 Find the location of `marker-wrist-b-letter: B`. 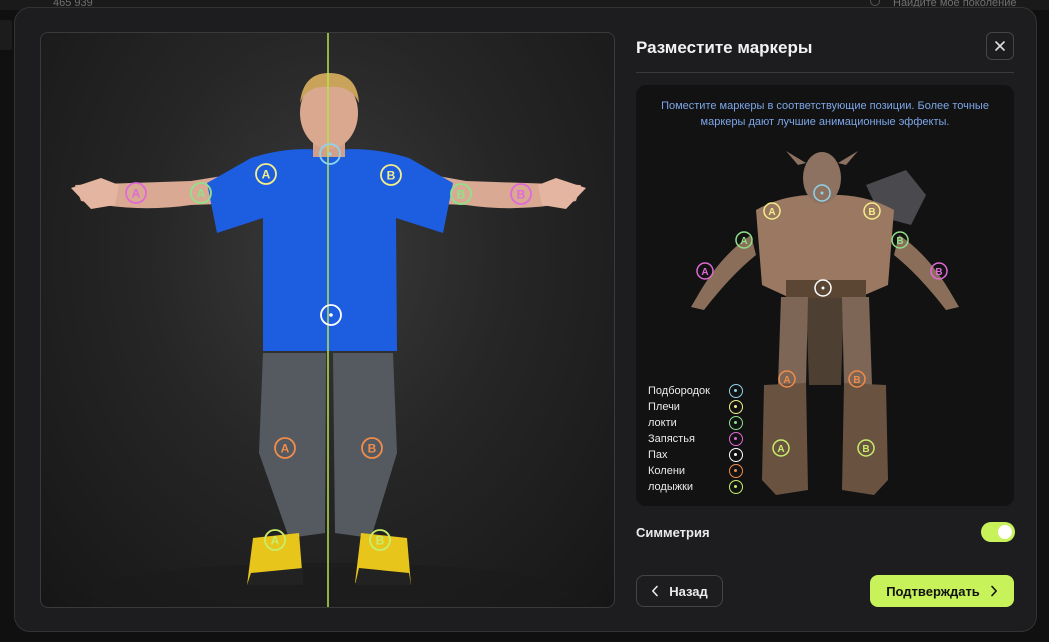

marker-wrist-b-letter: B is located at coordinates (521, 195).